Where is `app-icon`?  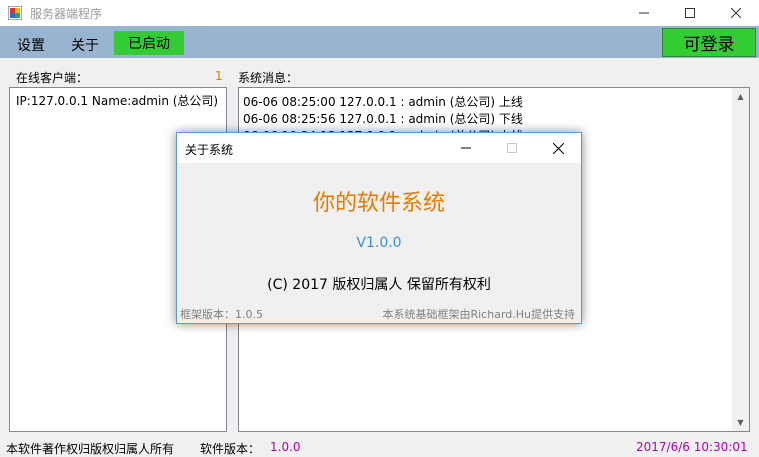 app-icon is located at coordinates (15, 13).